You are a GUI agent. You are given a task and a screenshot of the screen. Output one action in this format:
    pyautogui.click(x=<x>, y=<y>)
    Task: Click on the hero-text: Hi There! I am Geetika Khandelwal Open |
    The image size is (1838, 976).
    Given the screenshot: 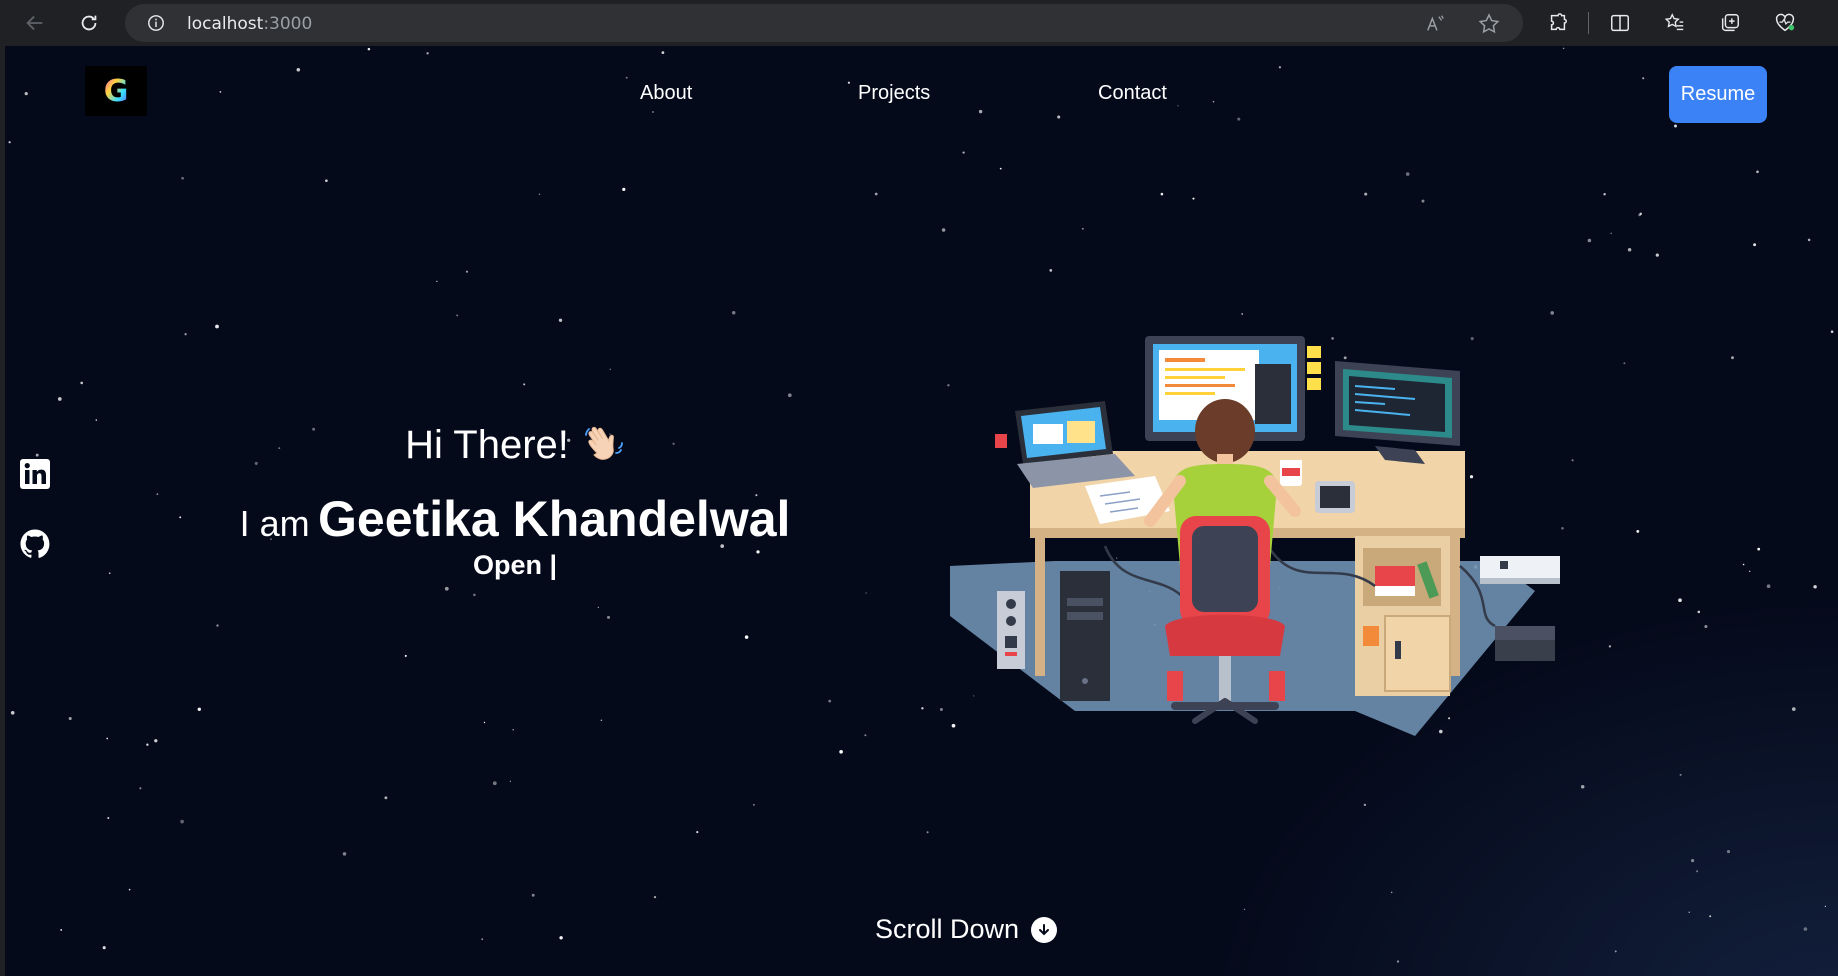 What is the action you would take?
    pyautogui.click(x=515, y=501)
    